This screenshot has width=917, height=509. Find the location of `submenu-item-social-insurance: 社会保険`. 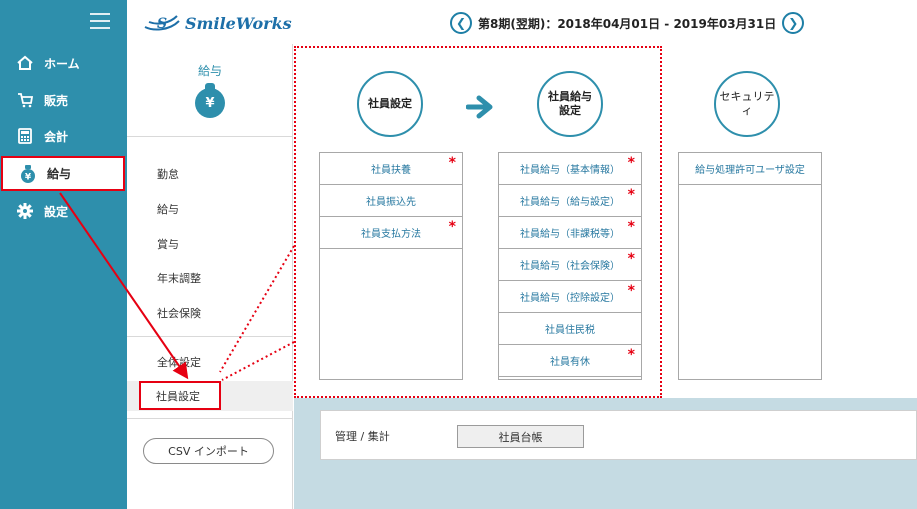

submenu-item-social-insurance: 社会保険 is located at coordinates (179, 313).